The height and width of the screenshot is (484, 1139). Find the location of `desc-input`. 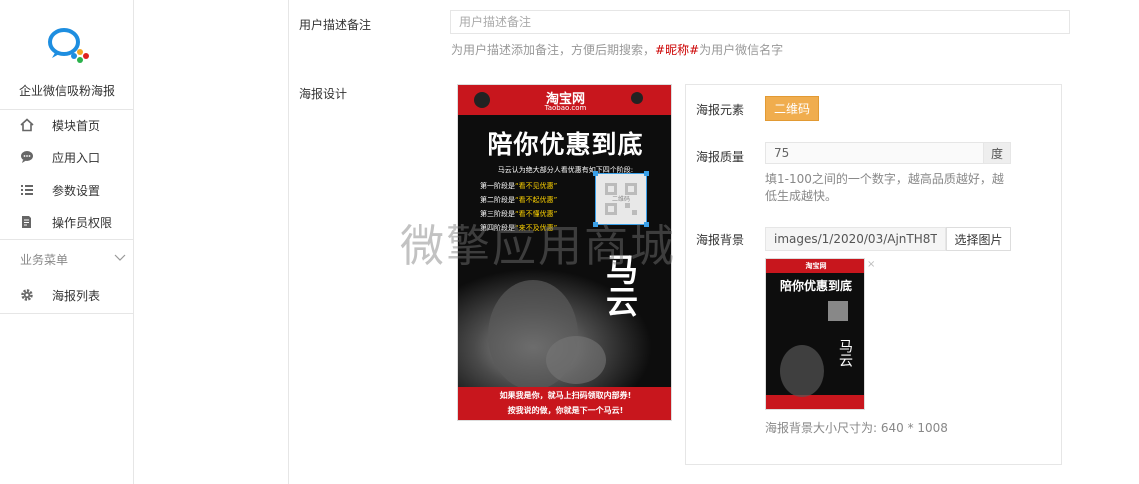

desc-input is located at coordinates (760, 22).